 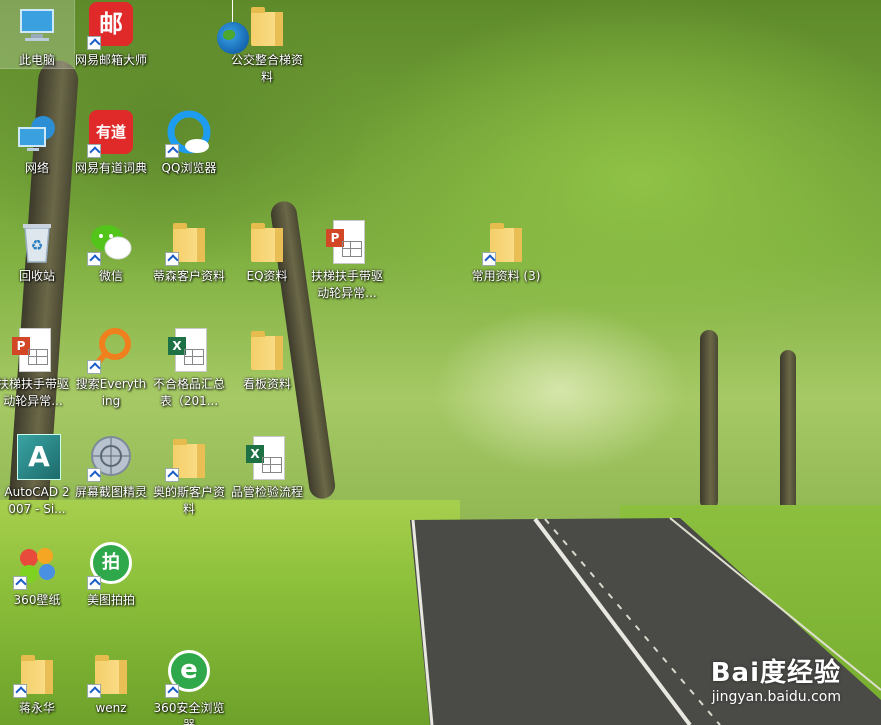 What do you see at coordinates (266, 384) in the screenshot?
I see `icon-label: 看板资料` at bounding box center [266, 384].